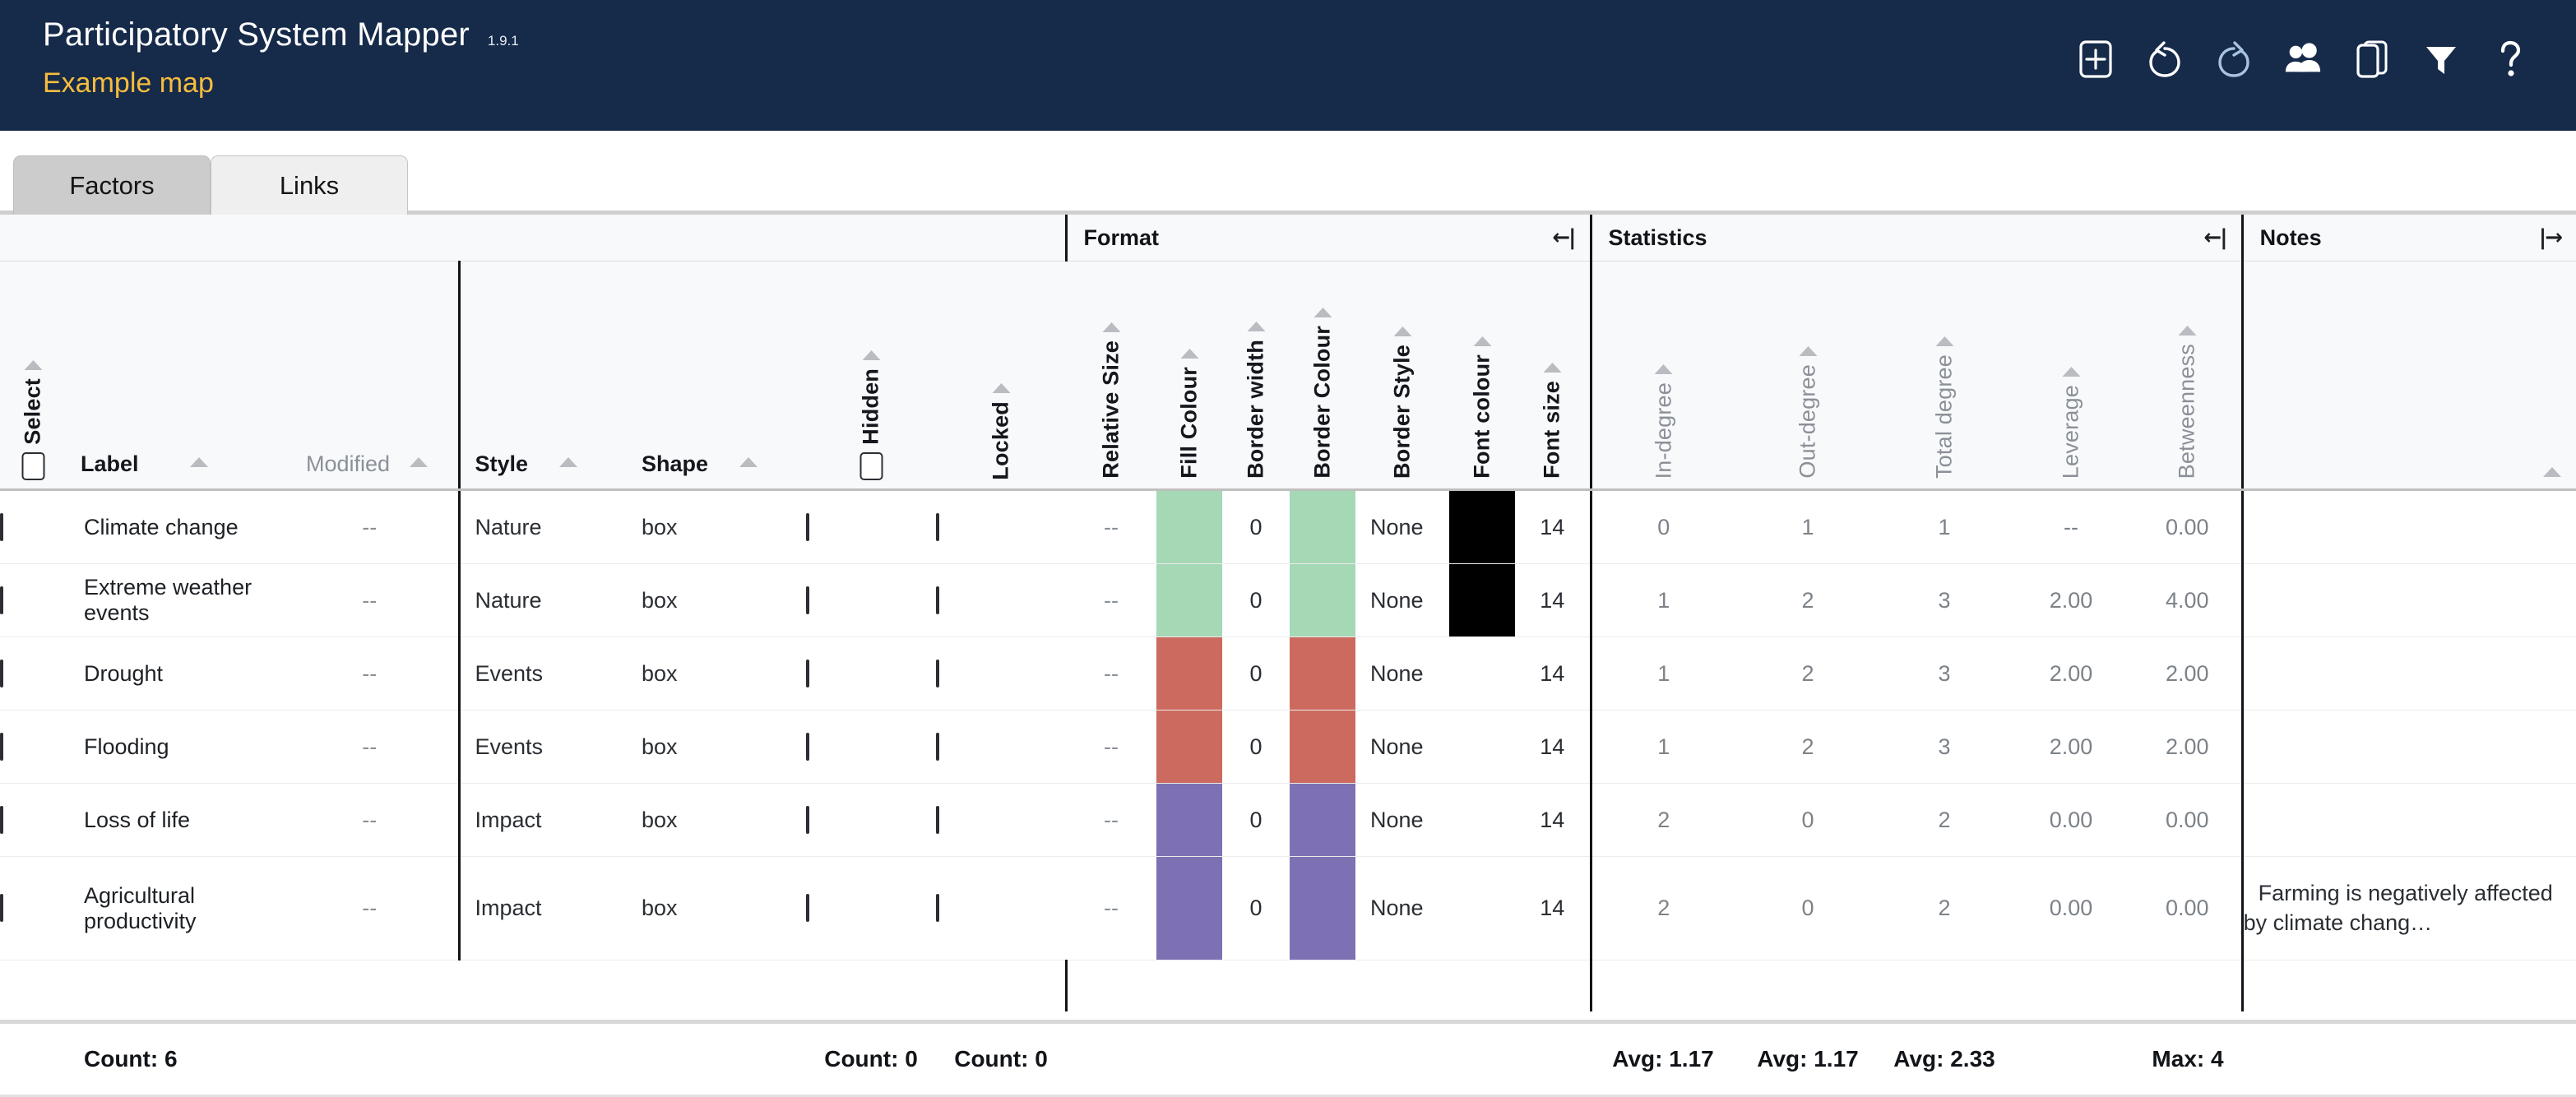  Describe the element at coordinates (2553, 472) in the screenshot. I see `sort-notes-icon` at that location.